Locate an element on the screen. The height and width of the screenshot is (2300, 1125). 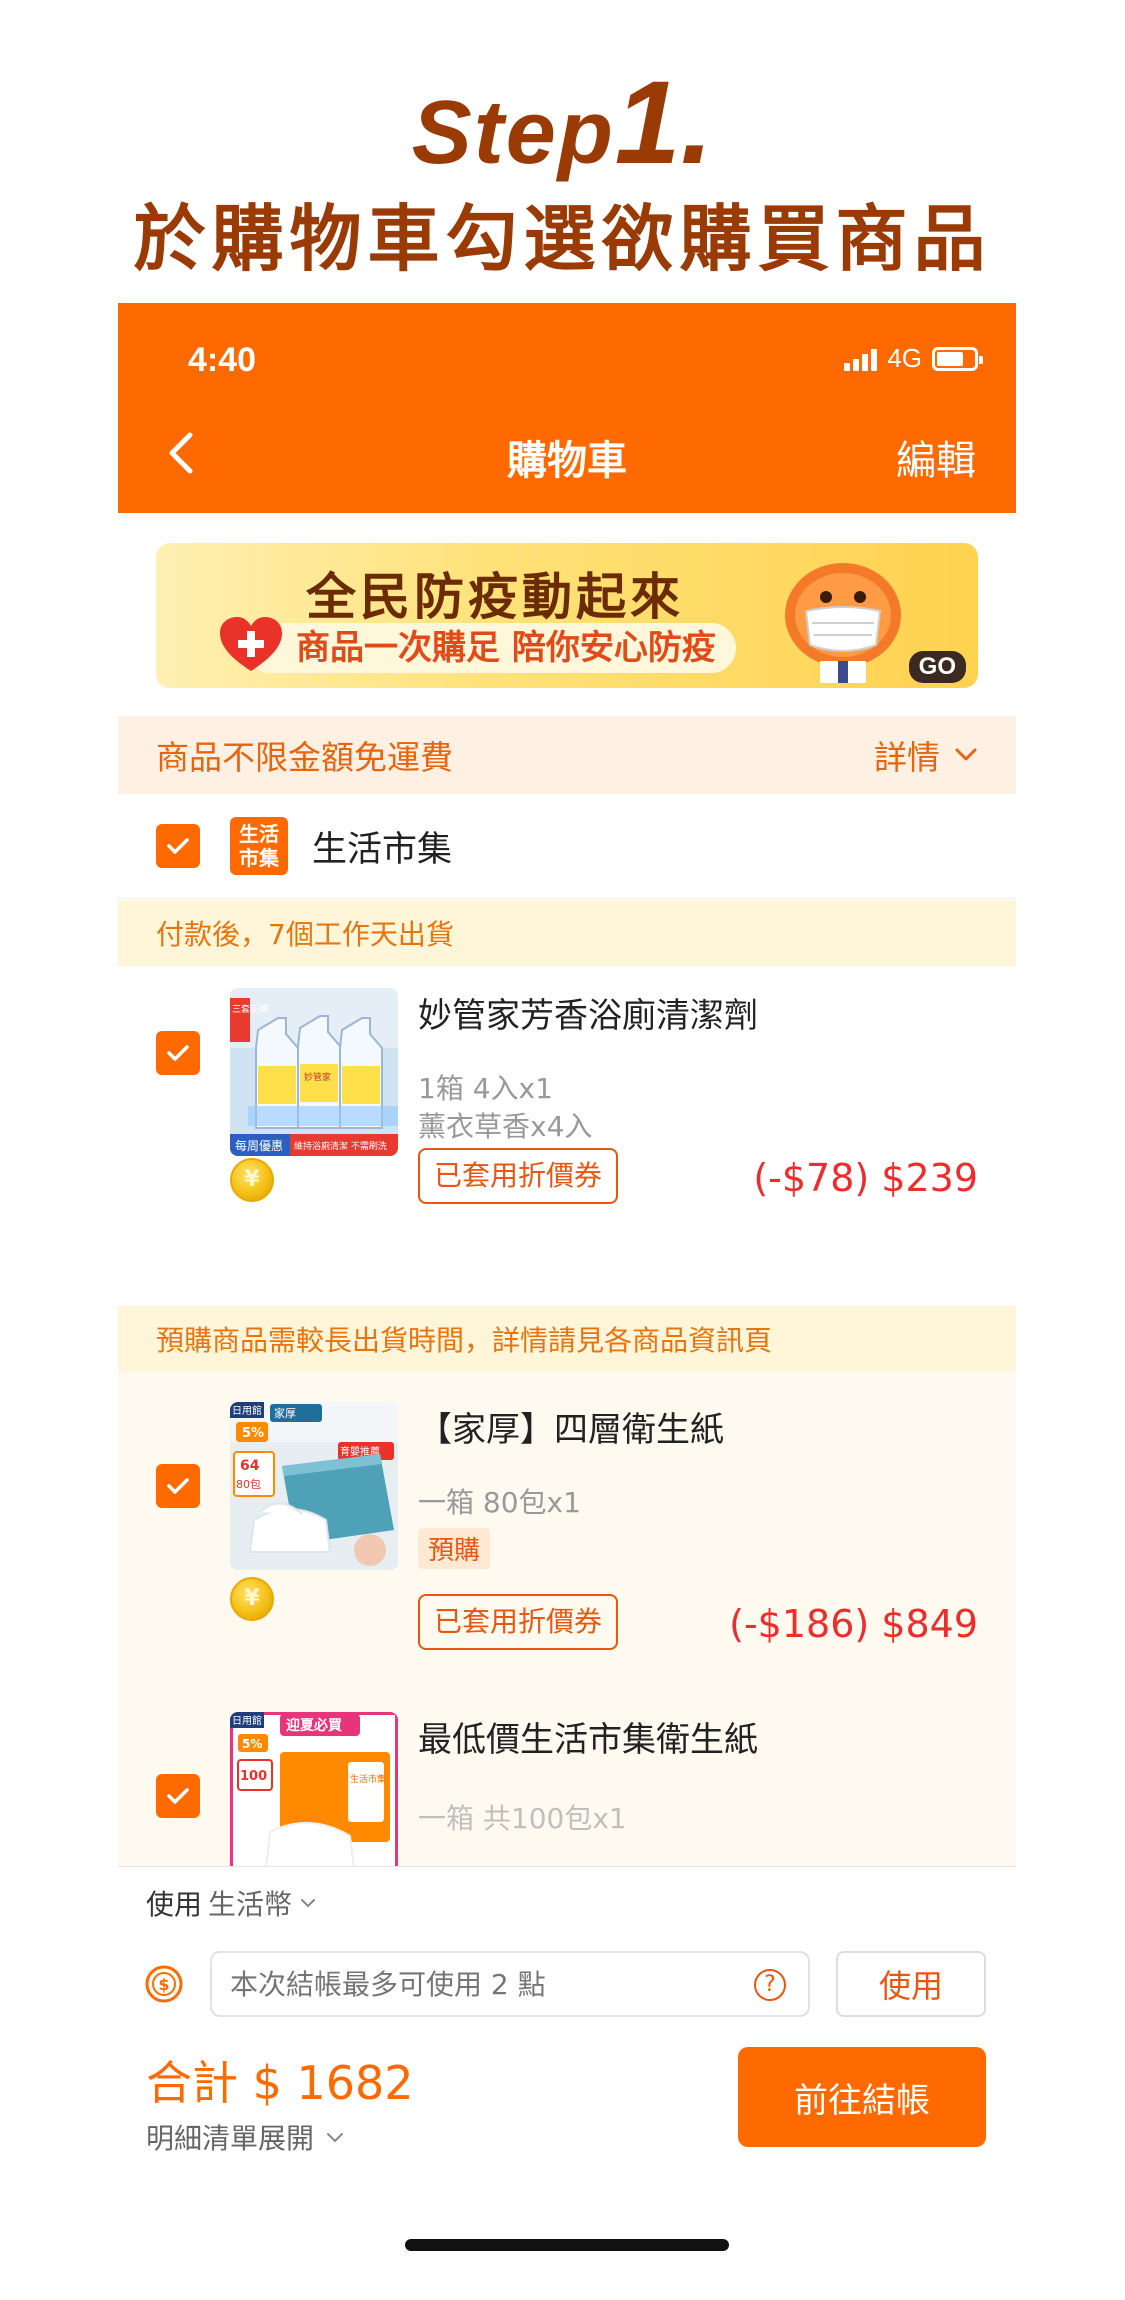
step-subtitle: 於購物車勾選欲購買商品 is located at coordinates (562, 239).